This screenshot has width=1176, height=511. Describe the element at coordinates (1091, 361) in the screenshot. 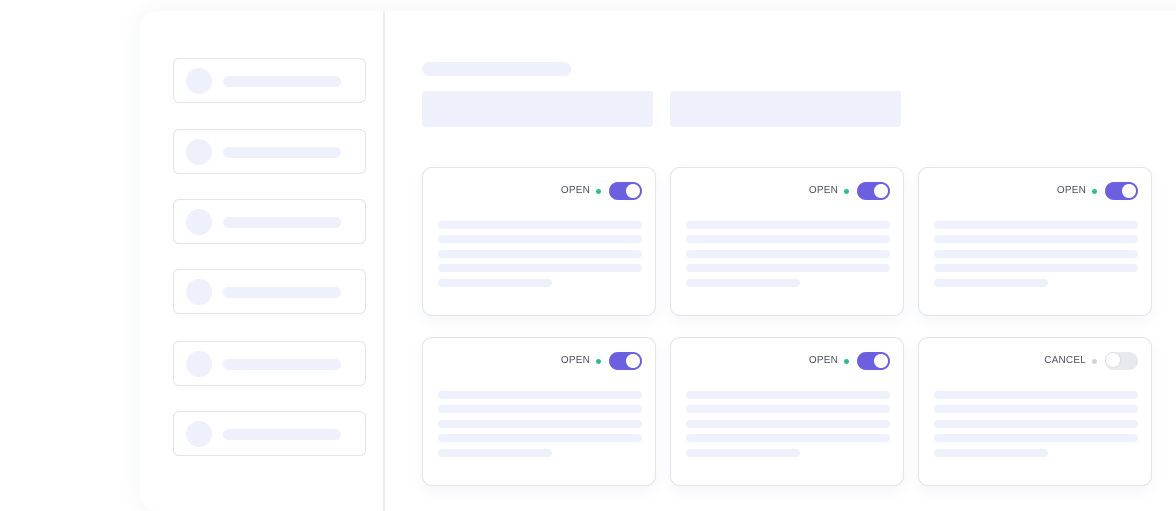

I see `card-status: CANCEL` at that location.